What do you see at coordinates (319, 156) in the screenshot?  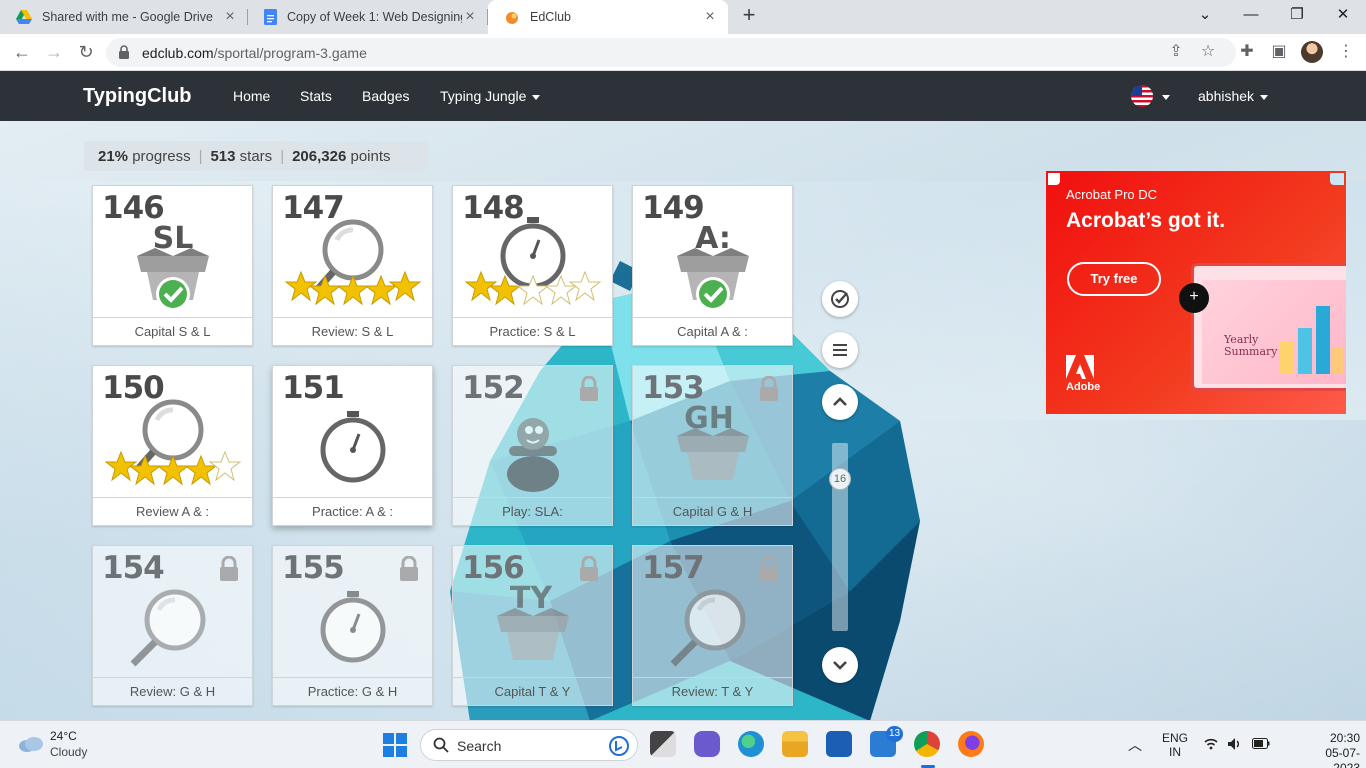 I see `points-count: 206,326` at bounding box center [319, 156].